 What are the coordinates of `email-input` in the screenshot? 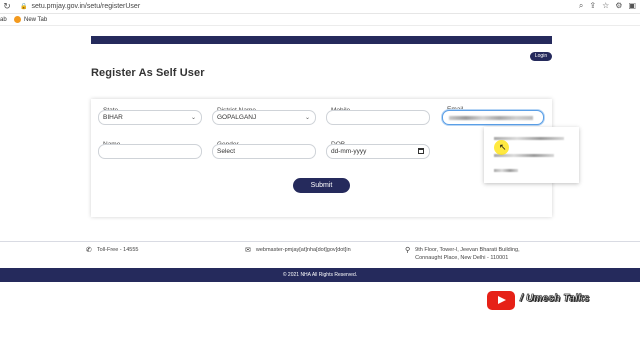 It's located at (493, 117).